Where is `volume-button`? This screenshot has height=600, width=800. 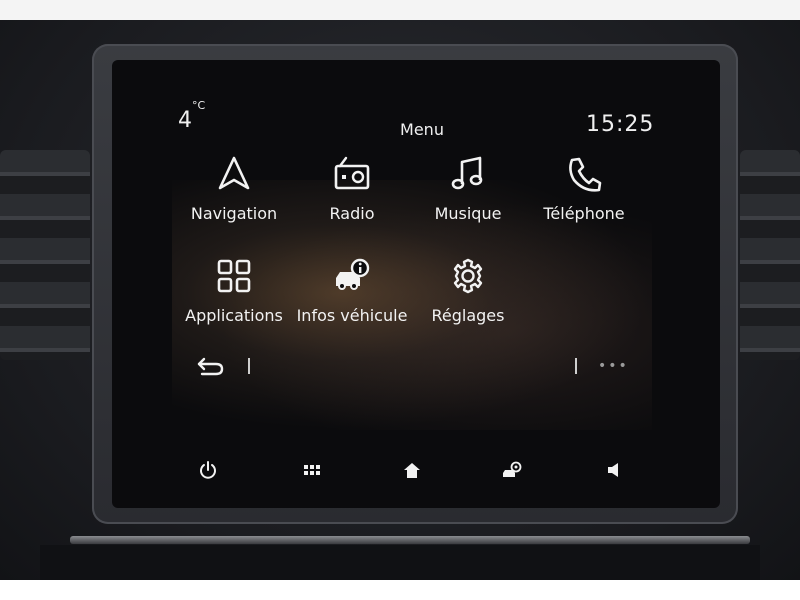
volume-button is located at coordinates (614, 470).